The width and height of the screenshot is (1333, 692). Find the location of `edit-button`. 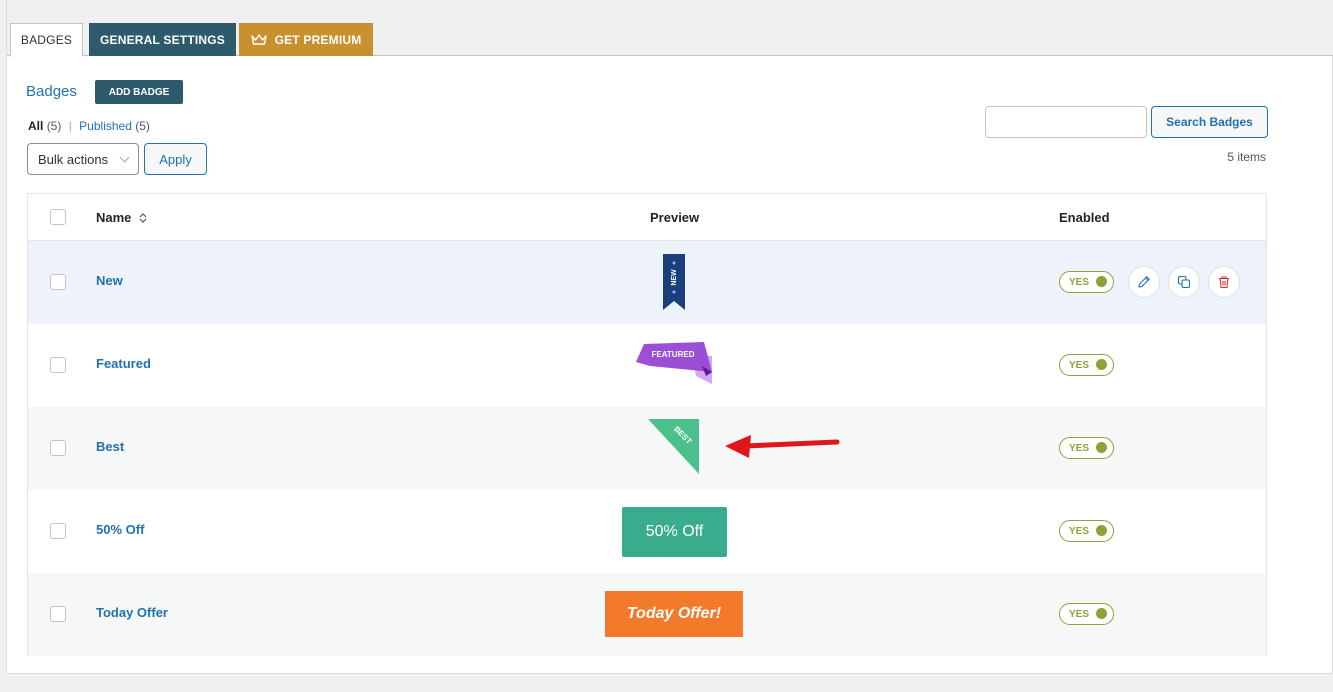

edit-button is located at coordinates (1144, 282).